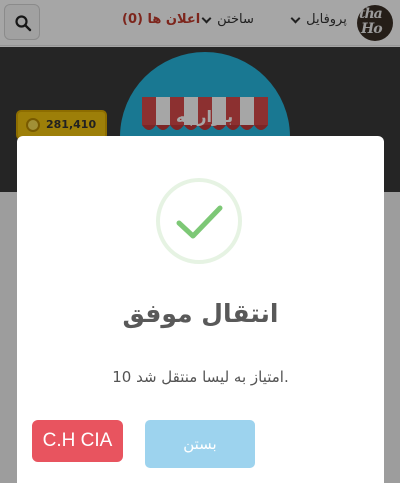  What do you see at coordinates (199, 221) in the screenshot?
I see `check-icon` at bounding box center [199, 221].